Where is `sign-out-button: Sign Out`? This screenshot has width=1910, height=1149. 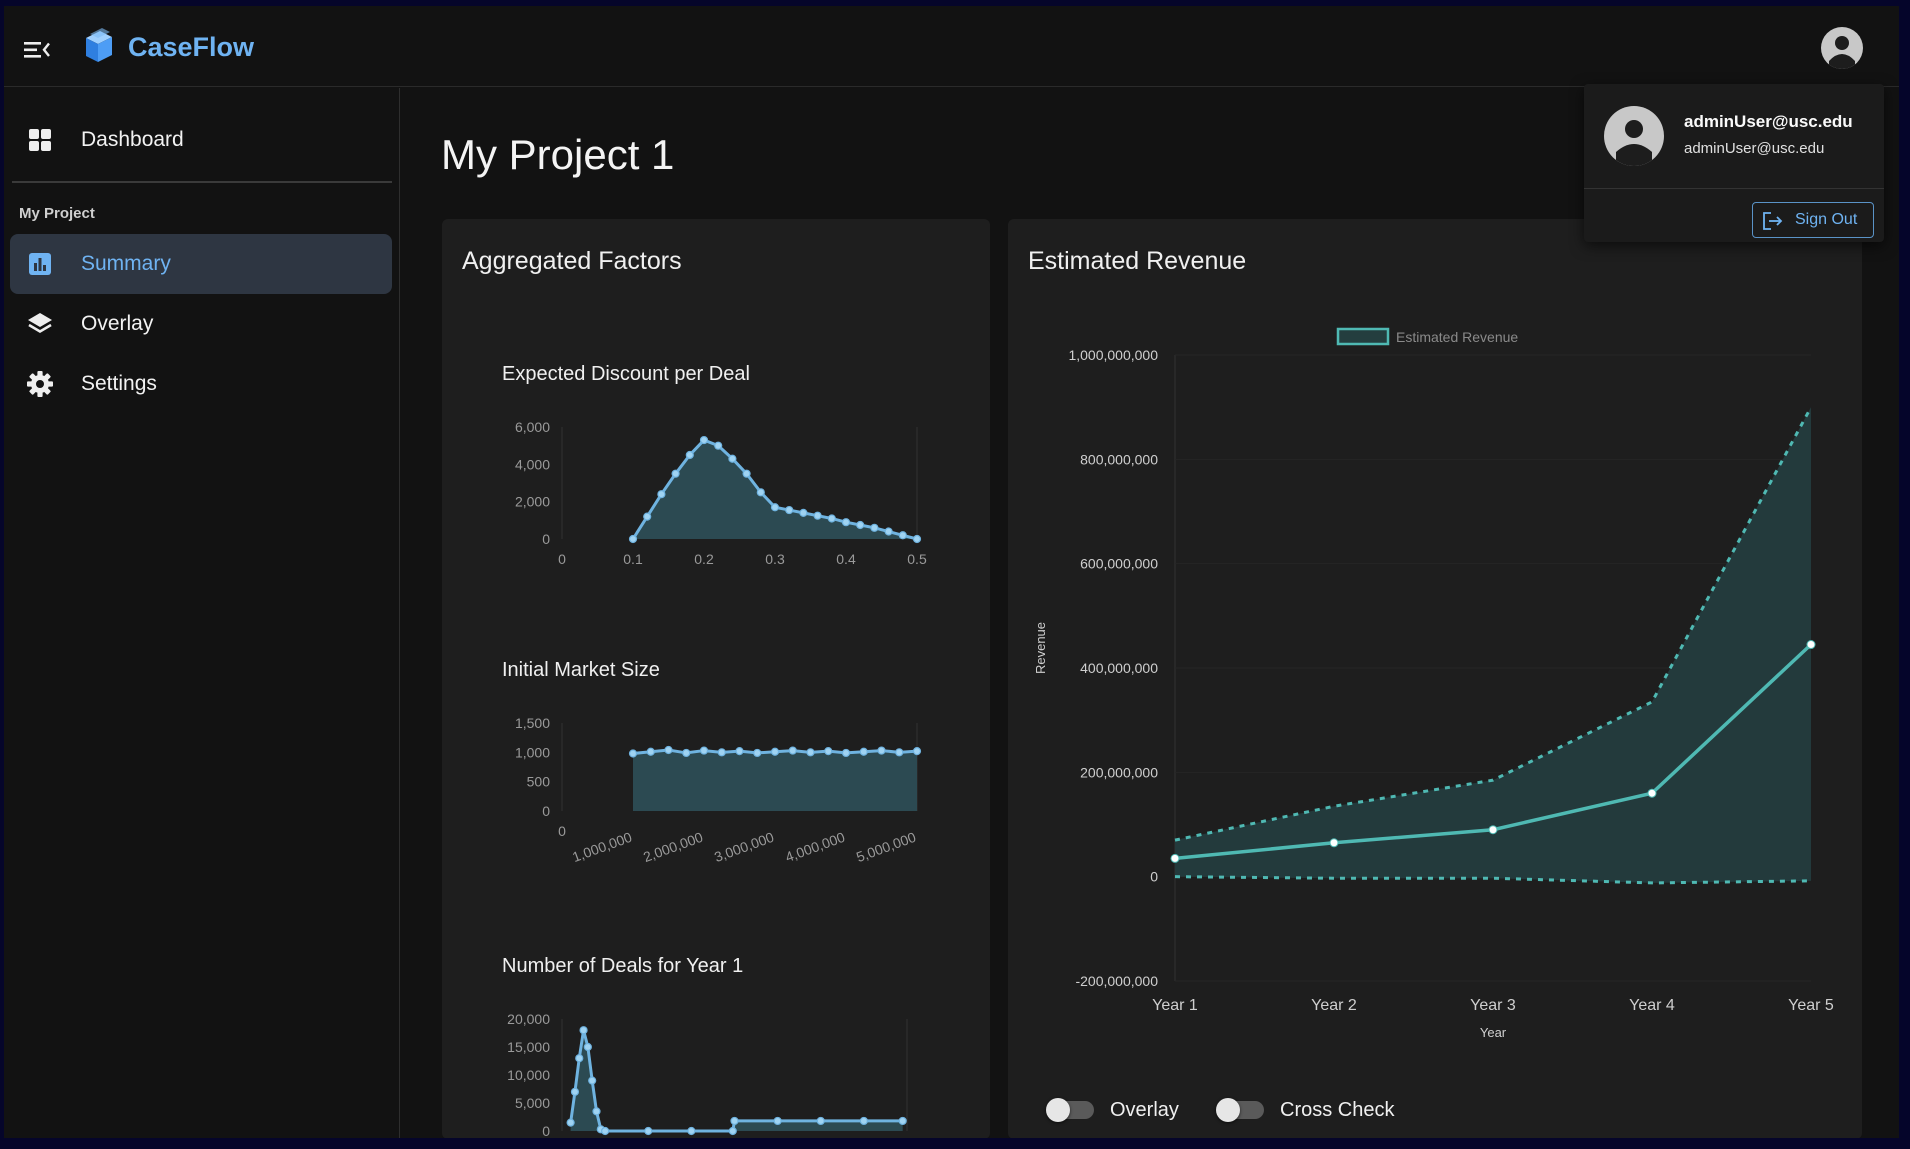 sign-out-button: Sign Out is located at coordinates (1813, 220).